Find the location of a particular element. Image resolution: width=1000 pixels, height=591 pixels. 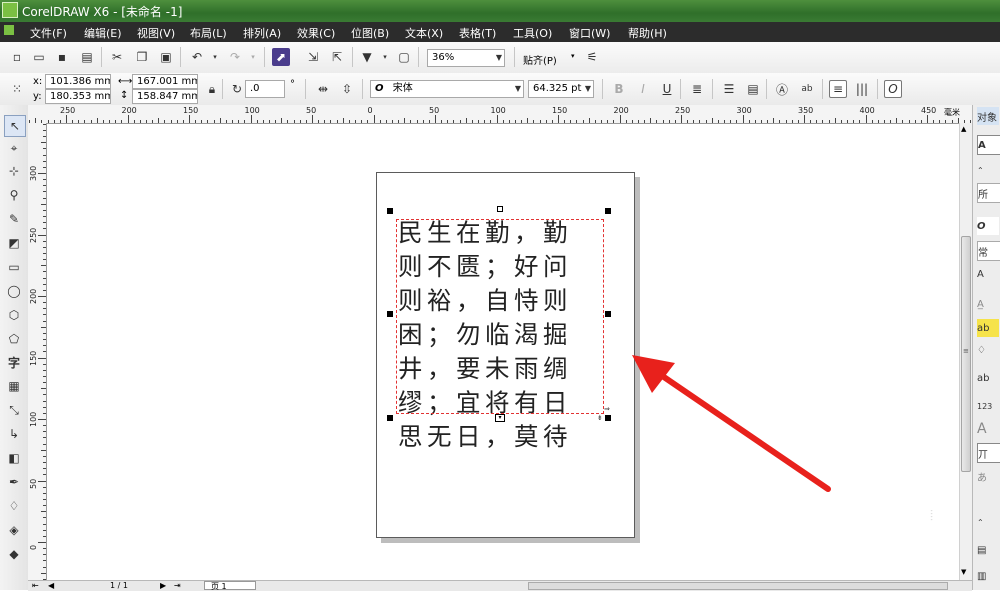

options-icon: ⚟ is located at coordinates (592, 57).